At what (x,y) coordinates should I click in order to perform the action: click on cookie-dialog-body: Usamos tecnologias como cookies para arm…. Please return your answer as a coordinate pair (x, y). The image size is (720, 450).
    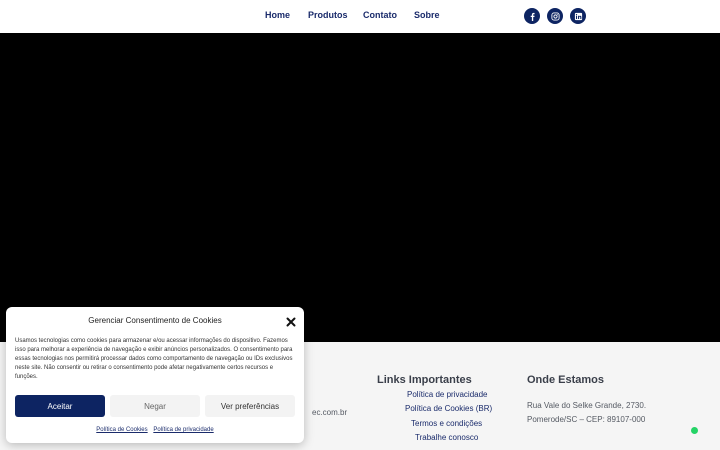
    Looking at the image, I should click on (154, 359).